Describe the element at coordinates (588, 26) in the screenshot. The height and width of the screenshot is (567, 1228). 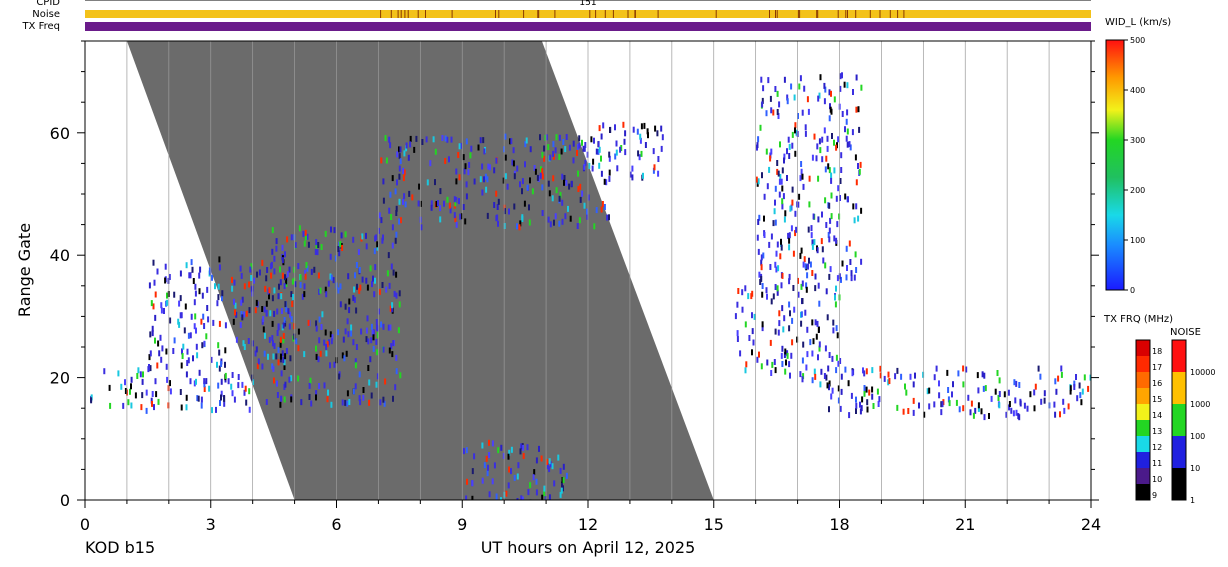
I see `txfreq-strip` at that location.